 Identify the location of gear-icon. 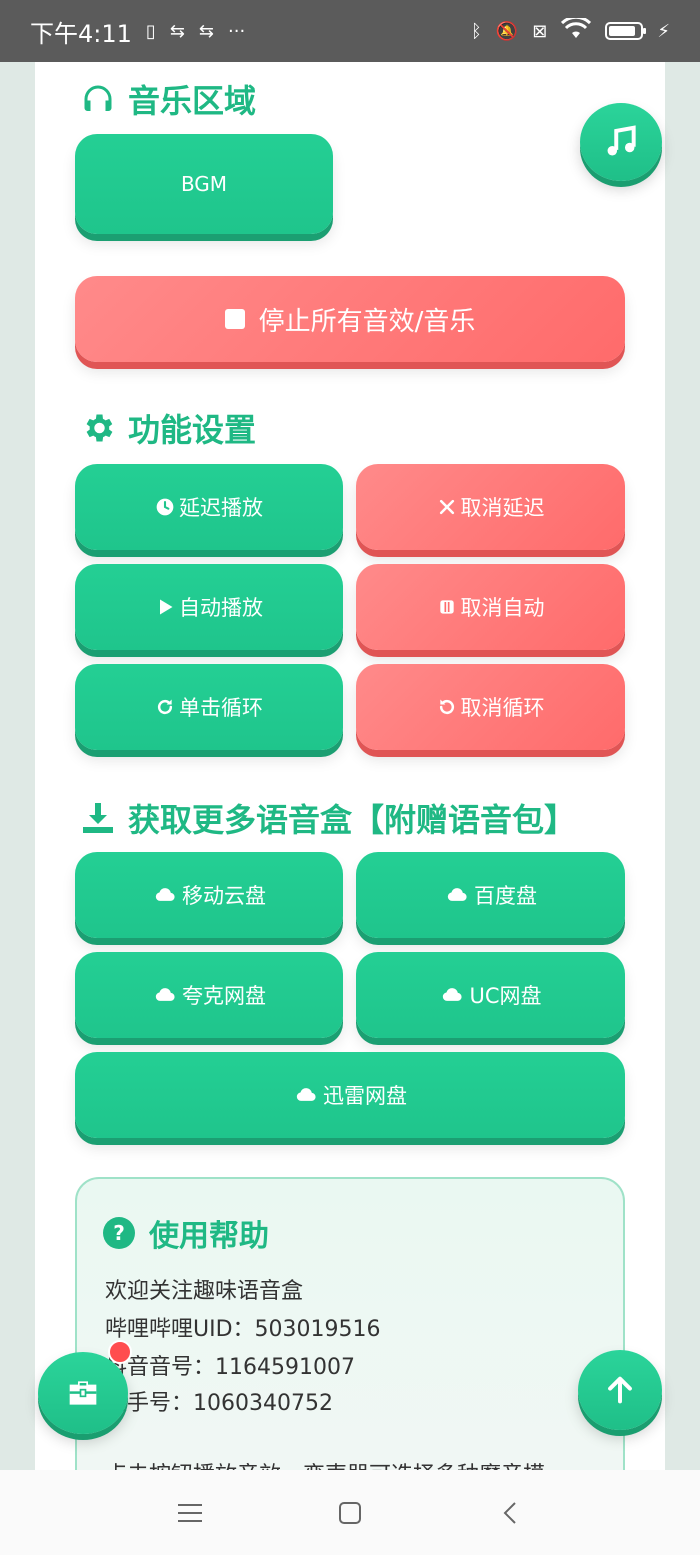
(99, 428).